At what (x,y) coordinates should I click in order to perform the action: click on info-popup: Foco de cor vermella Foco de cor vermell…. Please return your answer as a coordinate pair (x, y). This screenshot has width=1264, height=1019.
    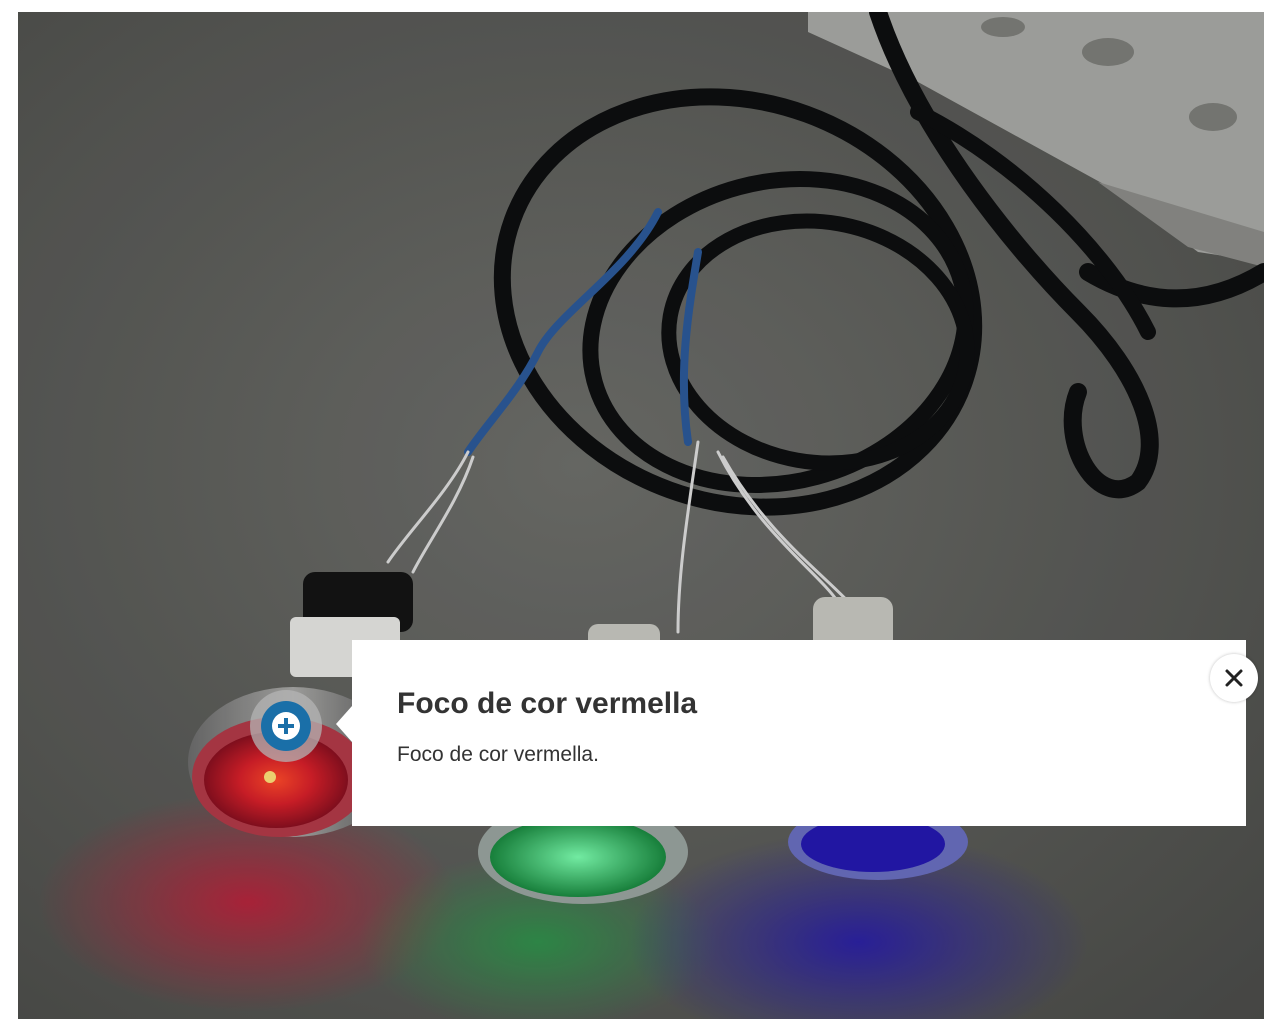
    Looking at the image, I should click on (791, 733).